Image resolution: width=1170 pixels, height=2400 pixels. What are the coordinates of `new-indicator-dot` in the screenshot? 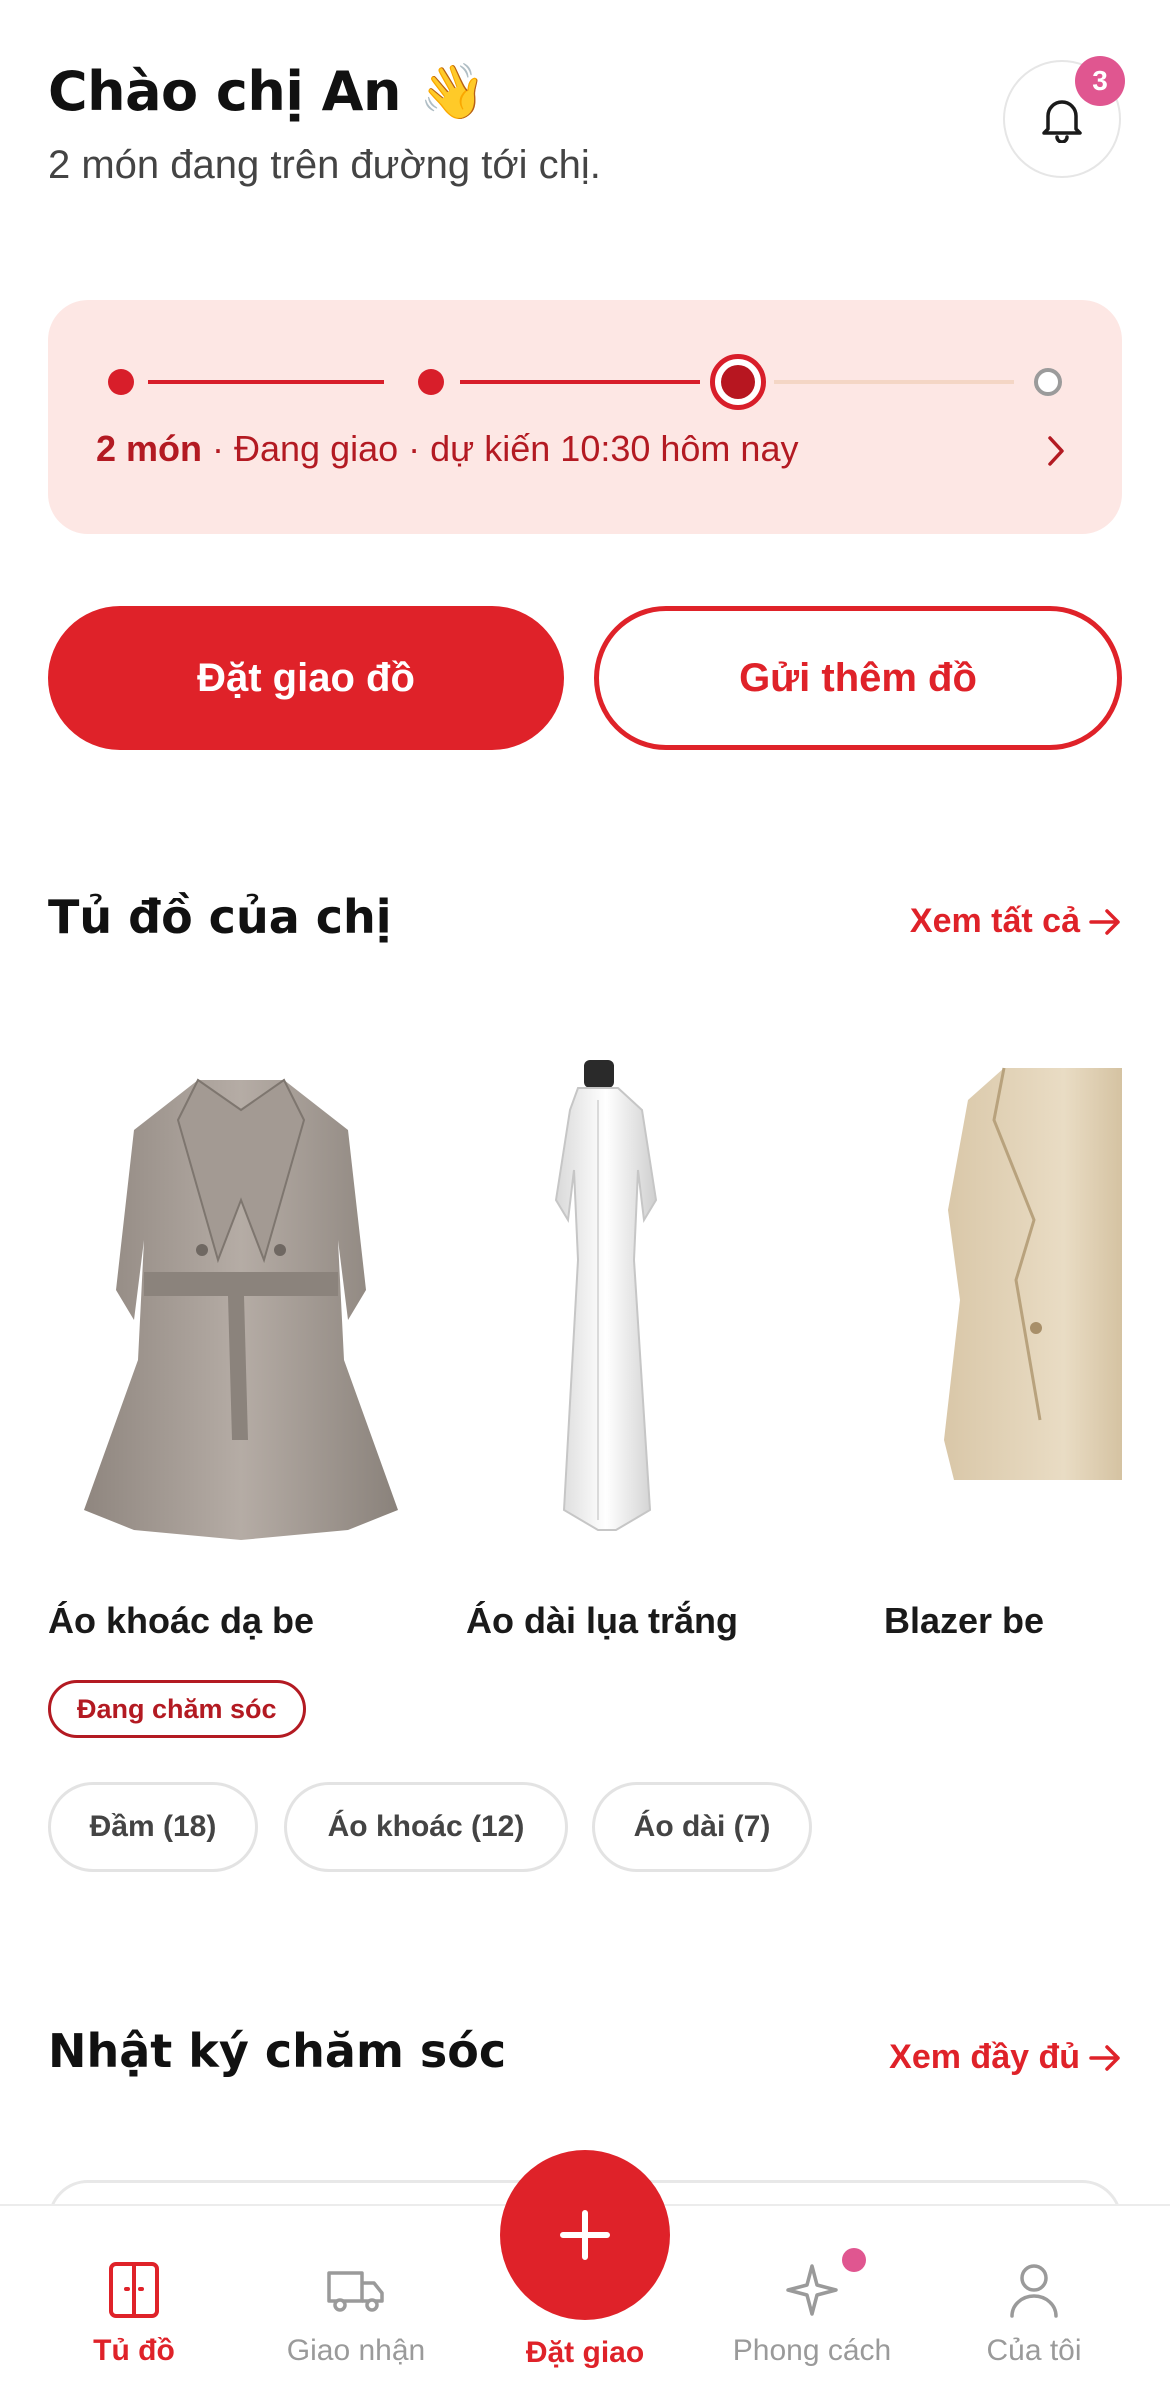 It's located at (854, 2260).